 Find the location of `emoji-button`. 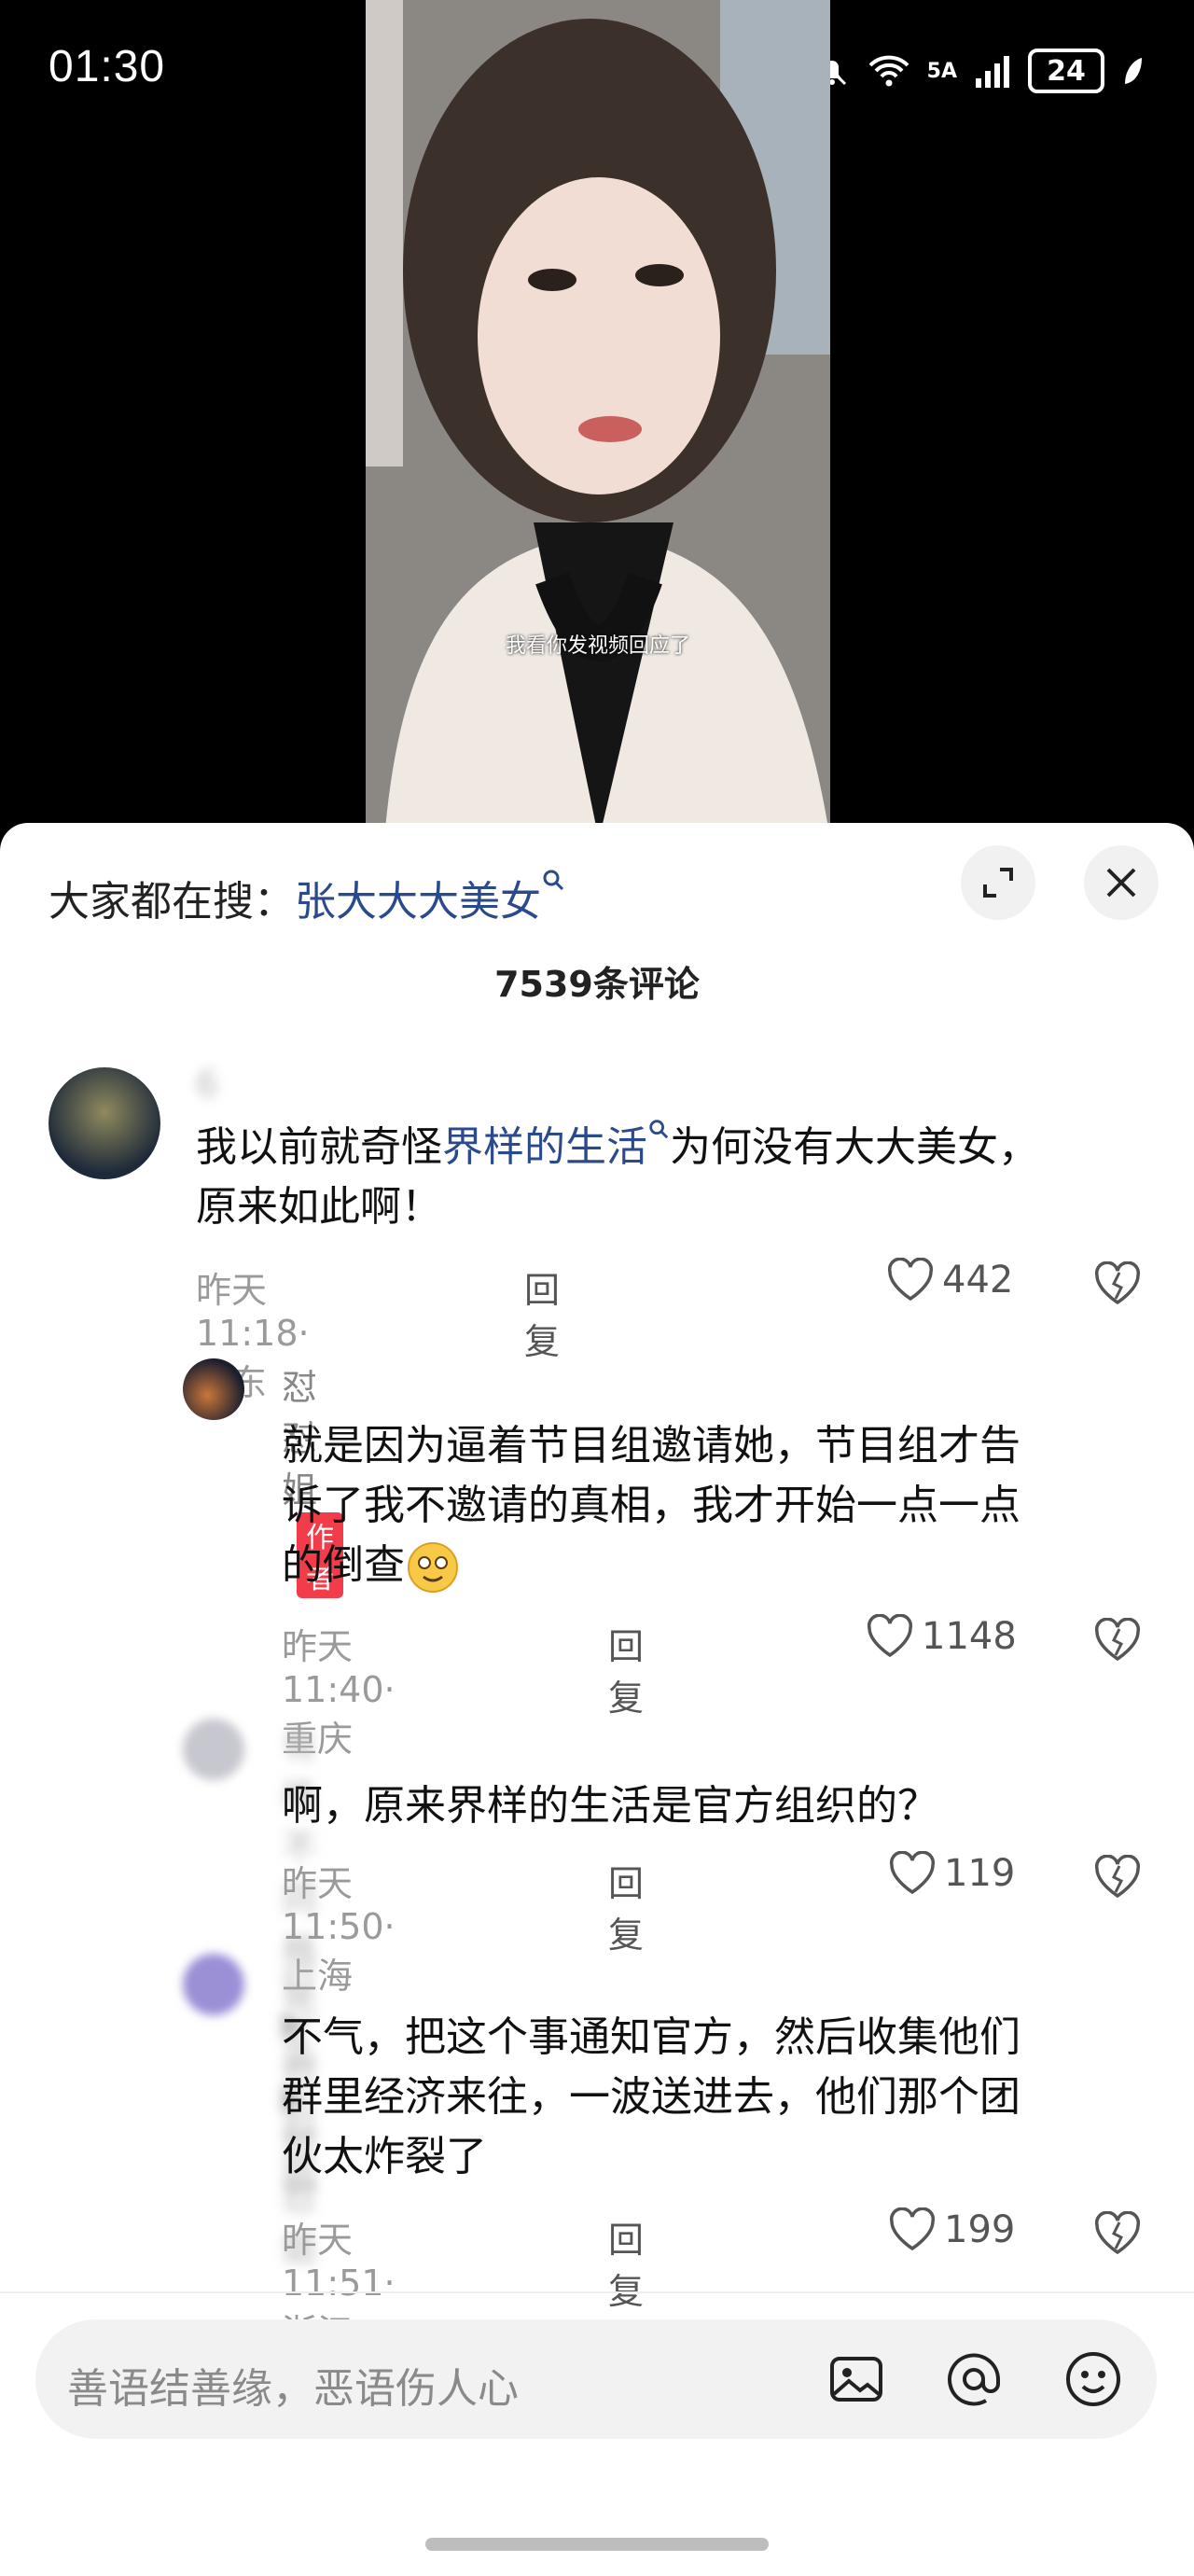

emoji-button is located at coordinates (1093, 2379).